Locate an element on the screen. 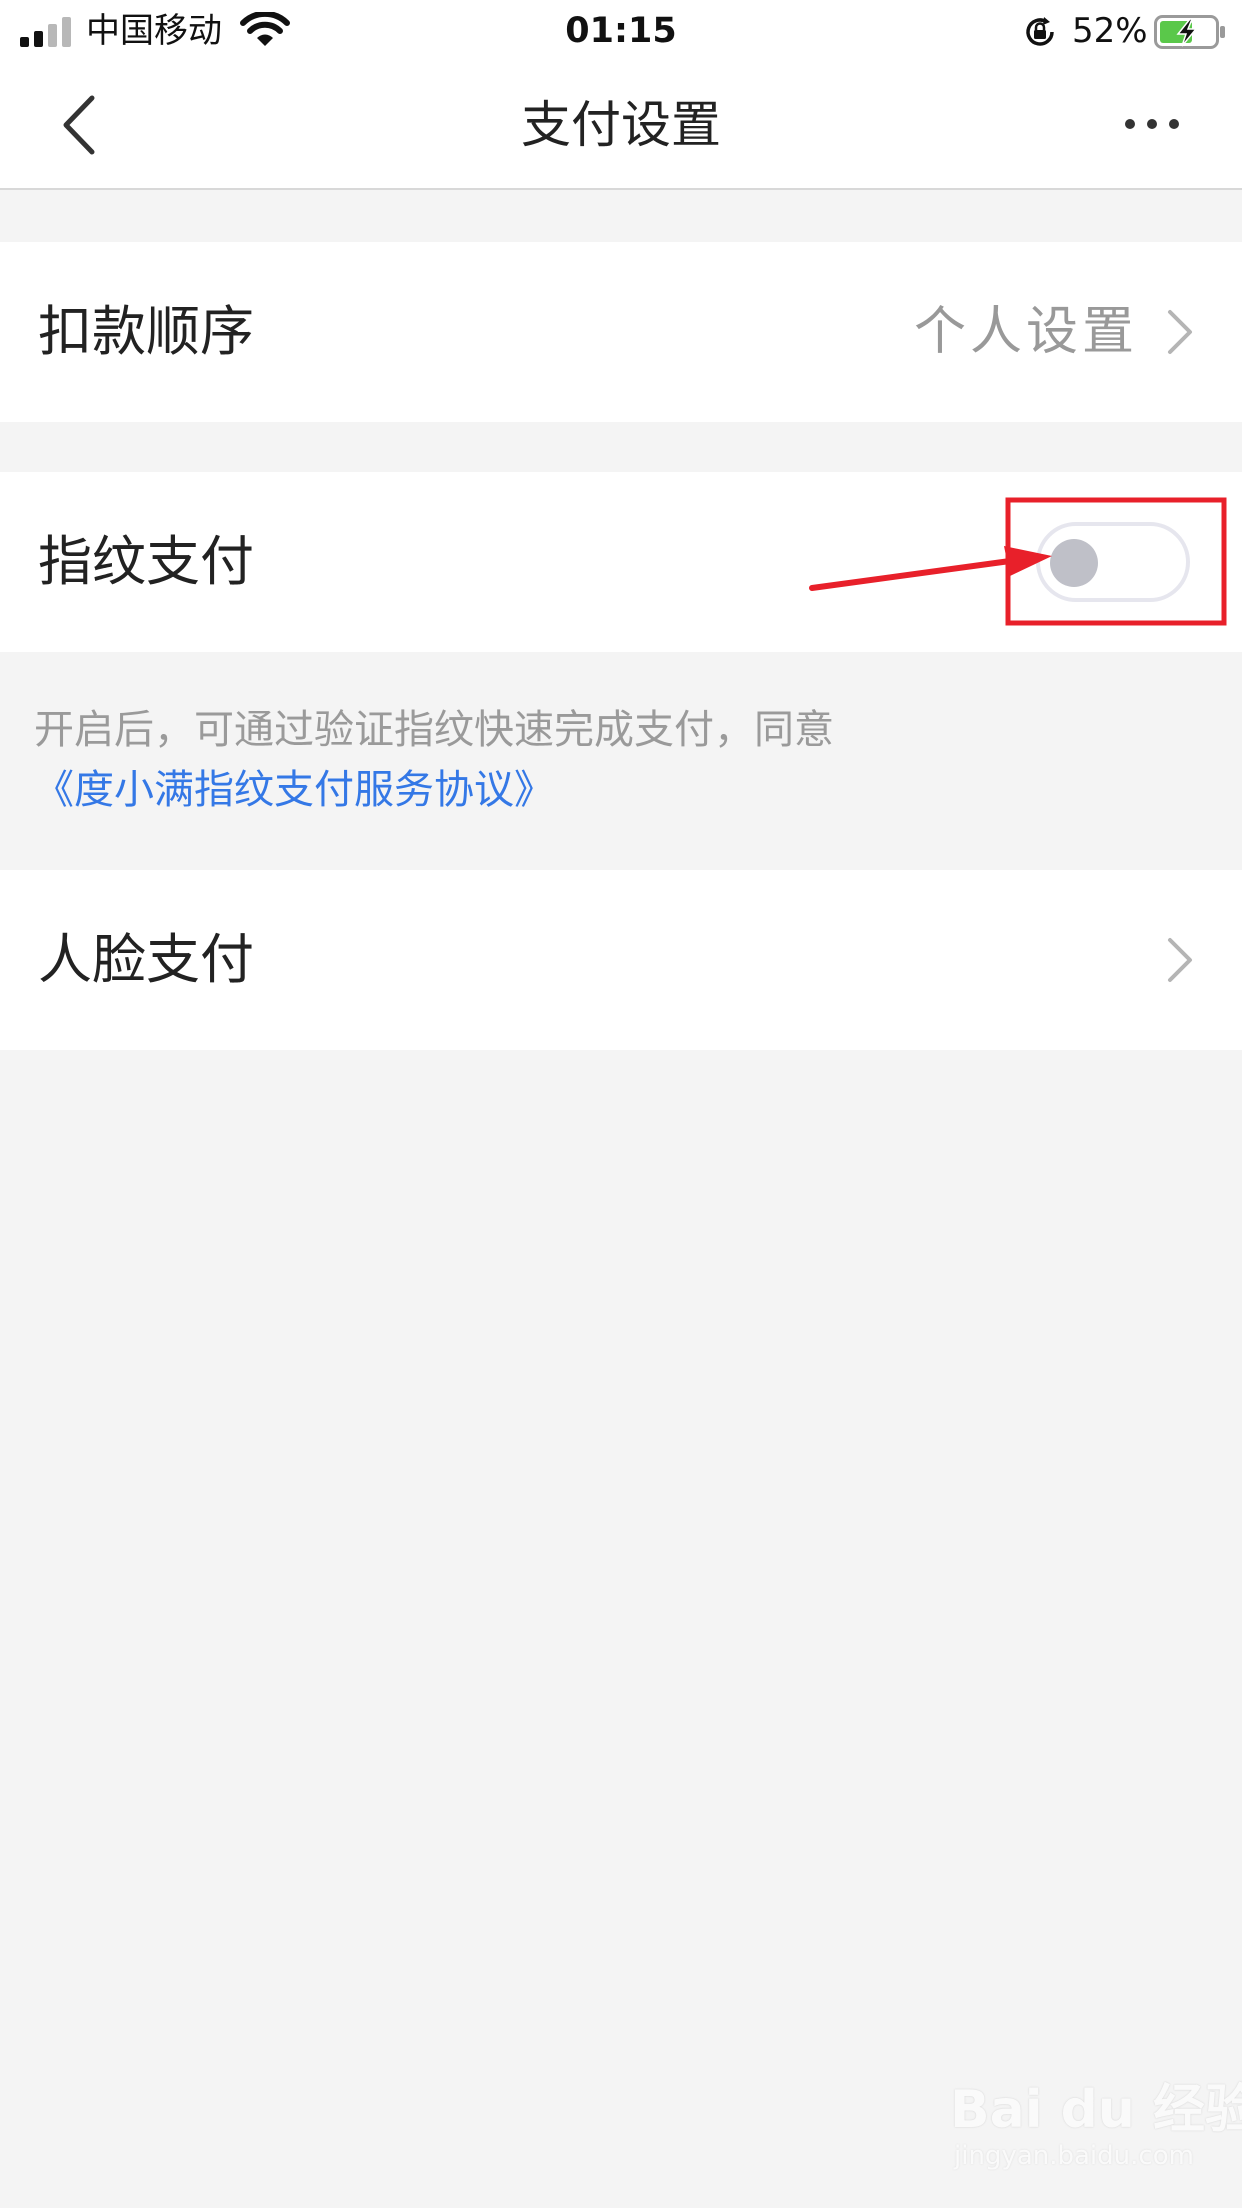 This screenshot has width=1242, height=2208. page-title: 支付设置 is located at coordinates (621, 125).